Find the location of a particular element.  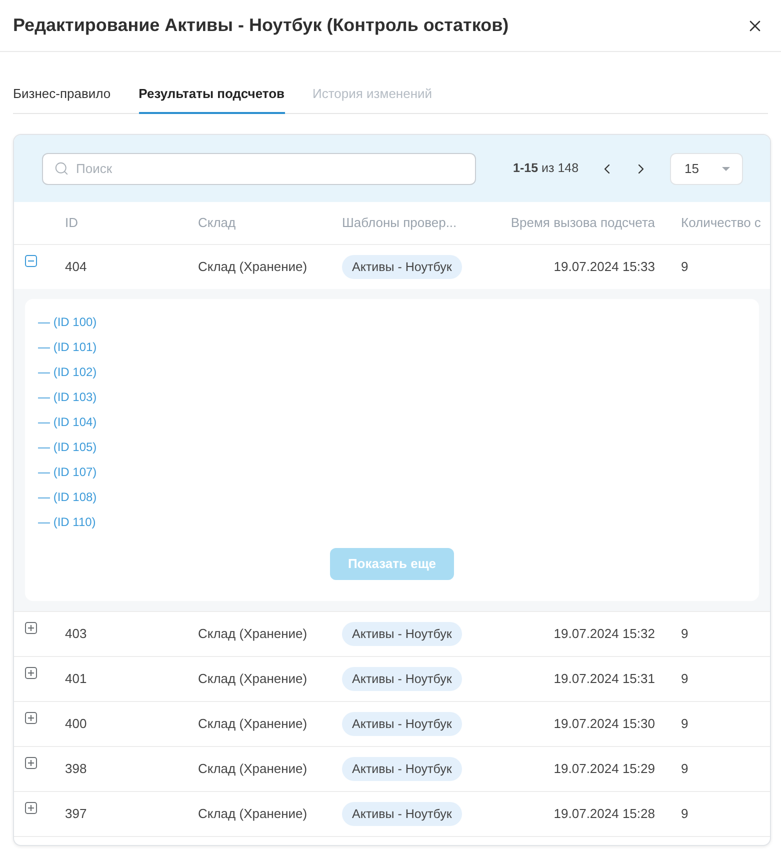

child-link: — (ID 101) is located at coordinates (67, 347).